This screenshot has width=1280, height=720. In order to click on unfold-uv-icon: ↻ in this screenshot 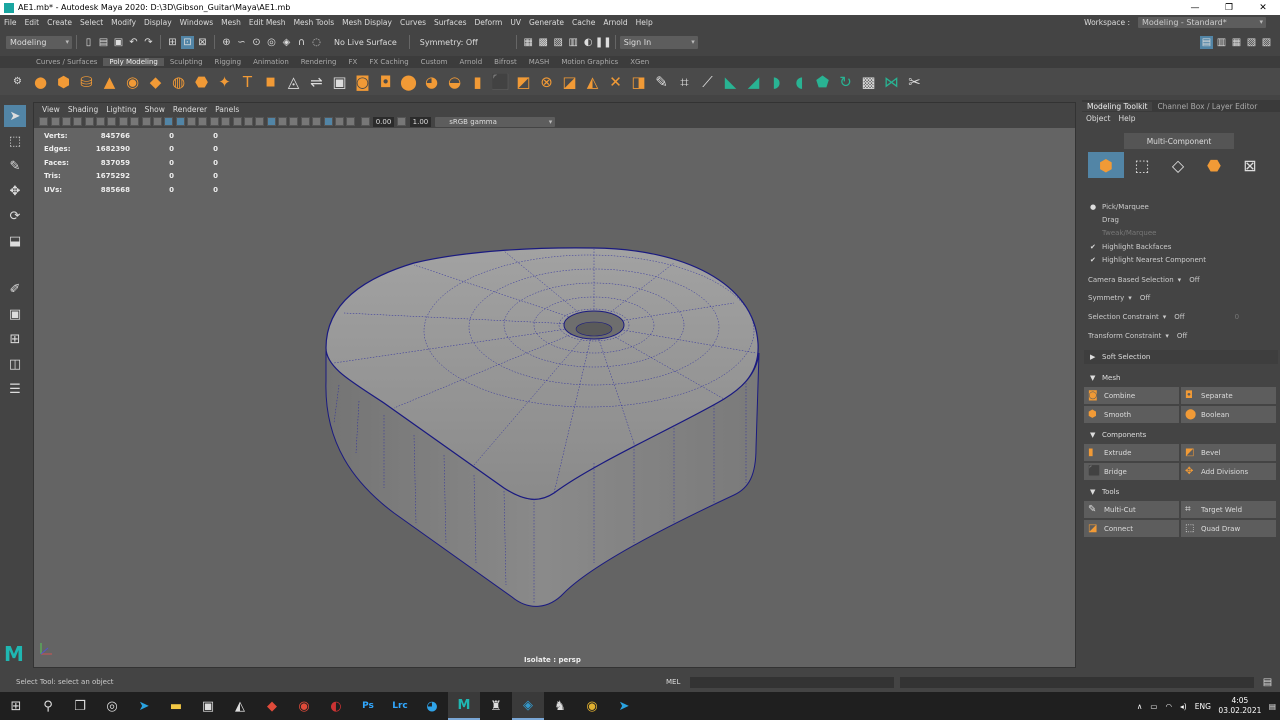, I will do `click(846, 82)`.